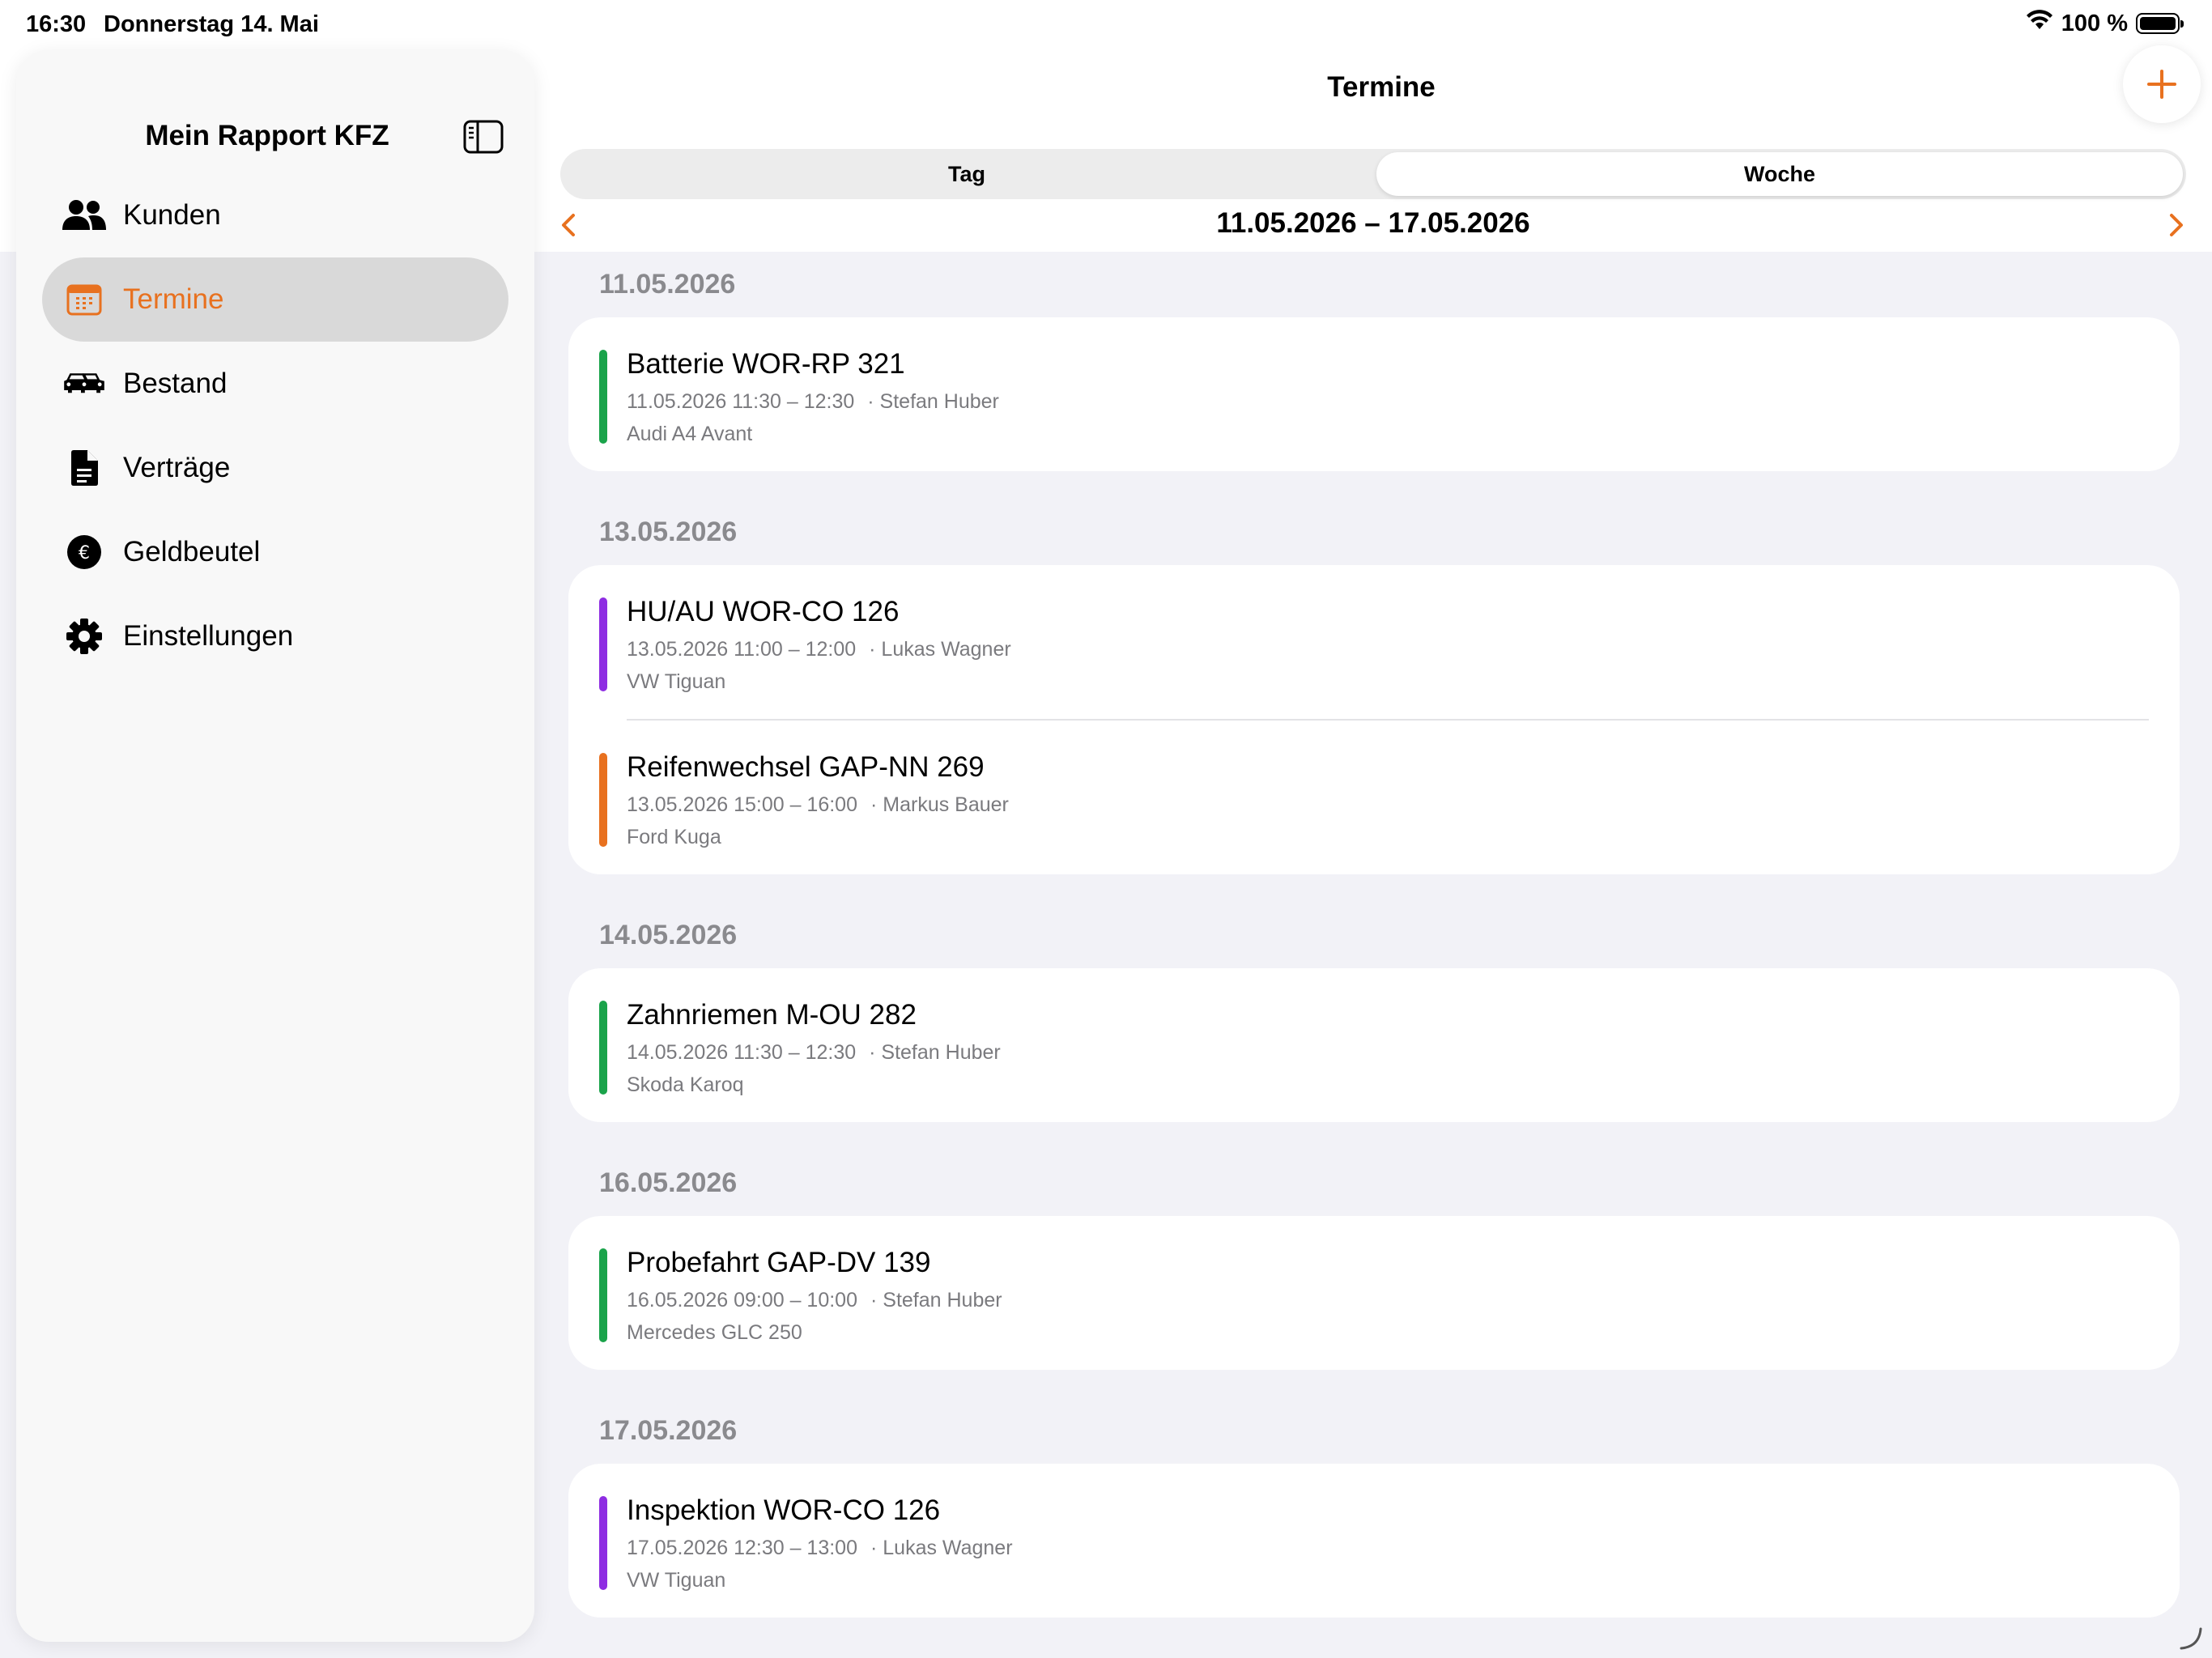 This screenshot has width=2212, height=1658. What do you see at coordinates (742, 804) in the screenshot?
I see `appointment-time: 13.05.2026 15:00 – 16:00` at bounding box center [742, 804].